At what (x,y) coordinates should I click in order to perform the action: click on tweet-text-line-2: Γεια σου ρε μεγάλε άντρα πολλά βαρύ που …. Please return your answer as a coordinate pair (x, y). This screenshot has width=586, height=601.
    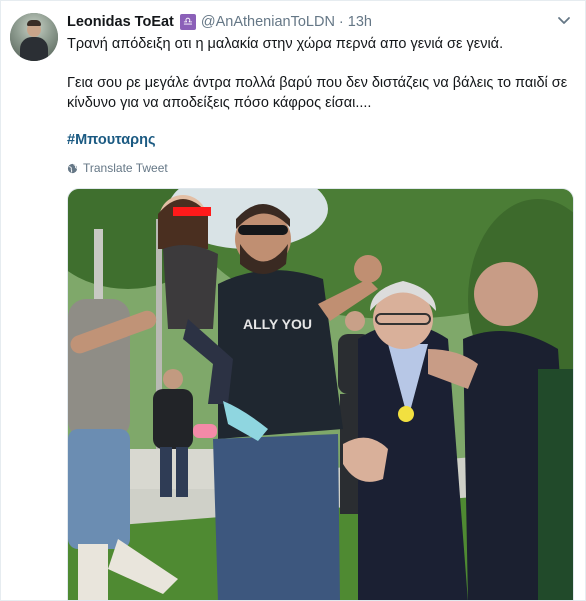
    Looking at the image, I should click on (317, 93).